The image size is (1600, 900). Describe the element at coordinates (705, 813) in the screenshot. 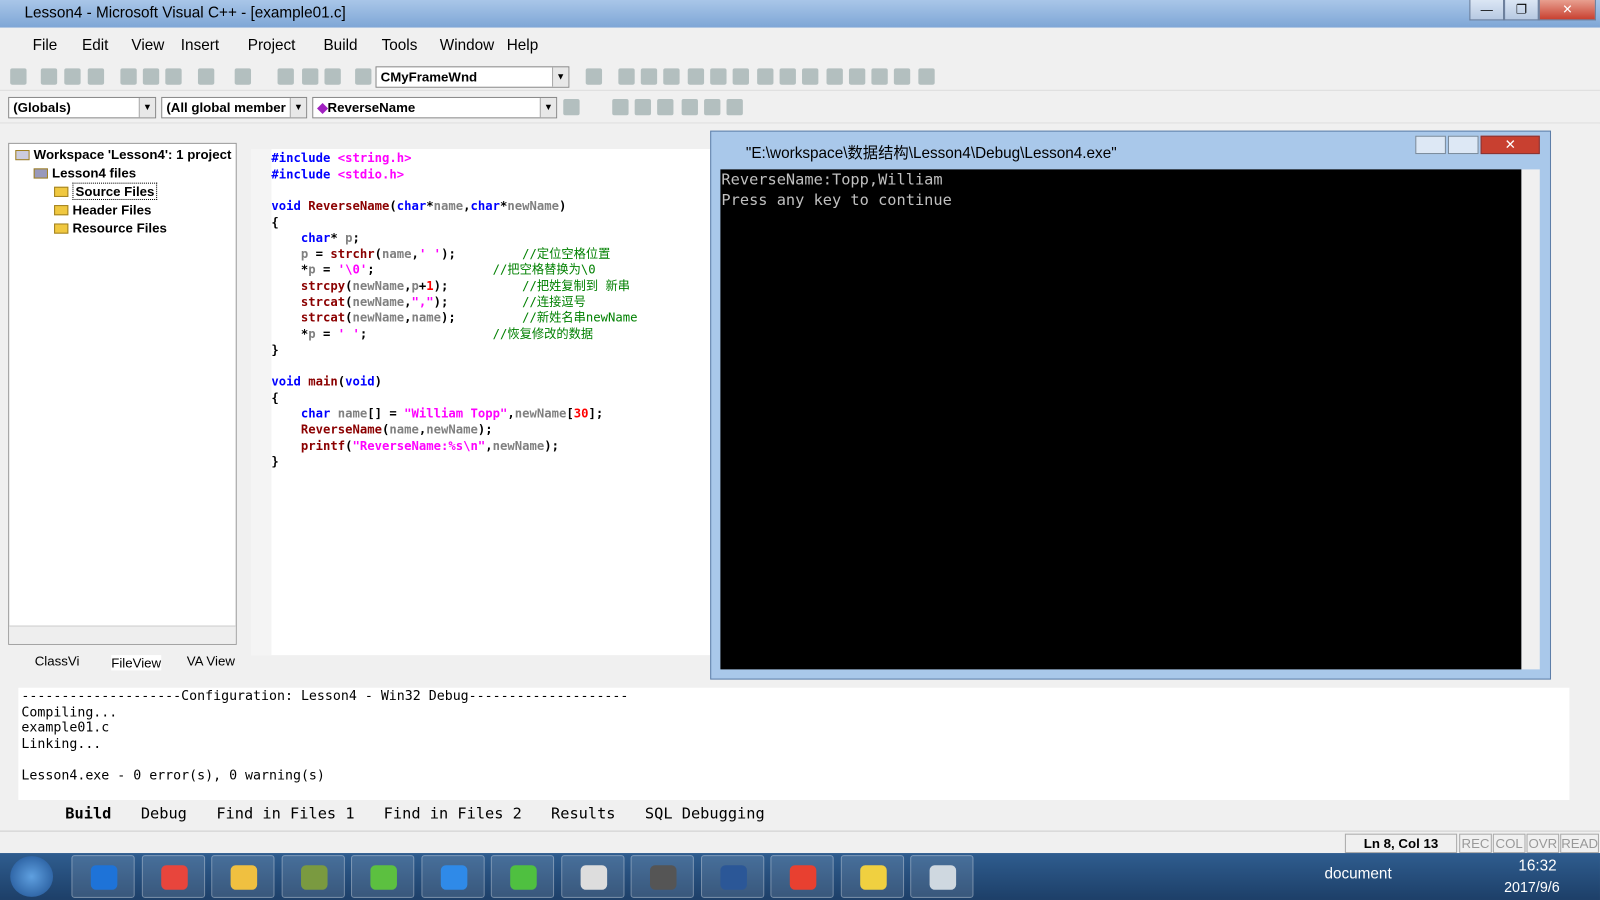

I see `output-tab-sql-debugging: SQL Debugging` at that location.